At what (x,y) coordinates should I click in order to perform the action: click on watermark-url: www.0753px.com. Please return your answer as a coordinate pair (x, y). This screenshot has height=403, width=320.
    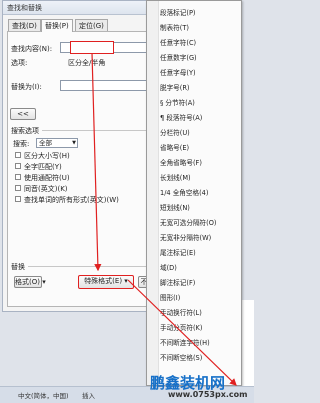
    Looking at the image, I should click on (208, 394).